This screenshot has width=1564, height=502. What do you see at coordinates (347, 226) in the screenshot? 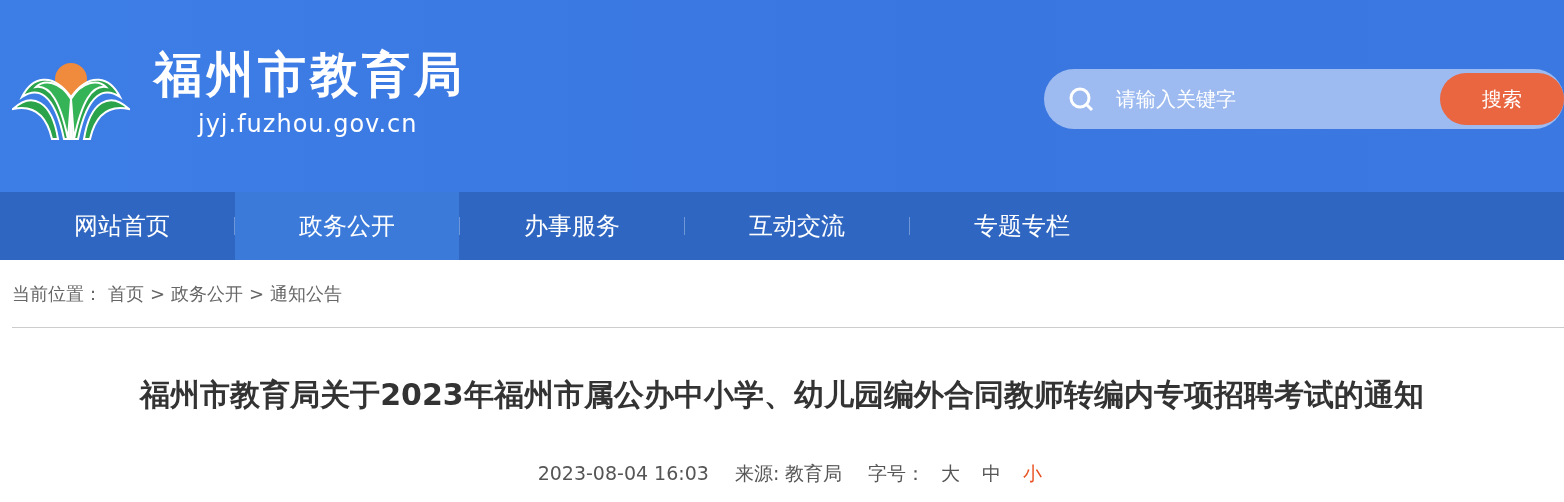
I see `nav-tab: 政务公开` at bounding box center [347, 226].